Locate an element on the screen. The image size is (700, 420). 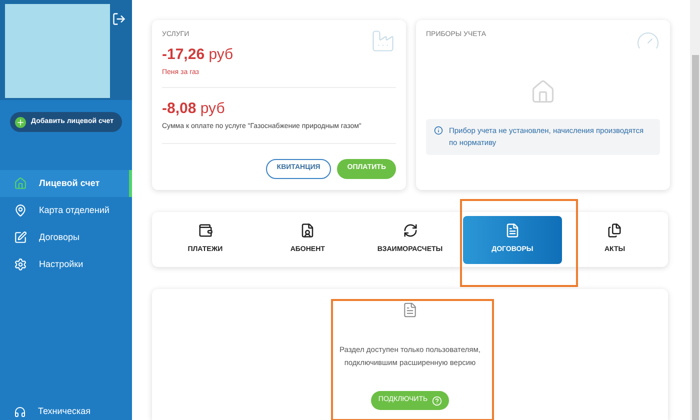
documents-icon is located at coordinates (614, 230).